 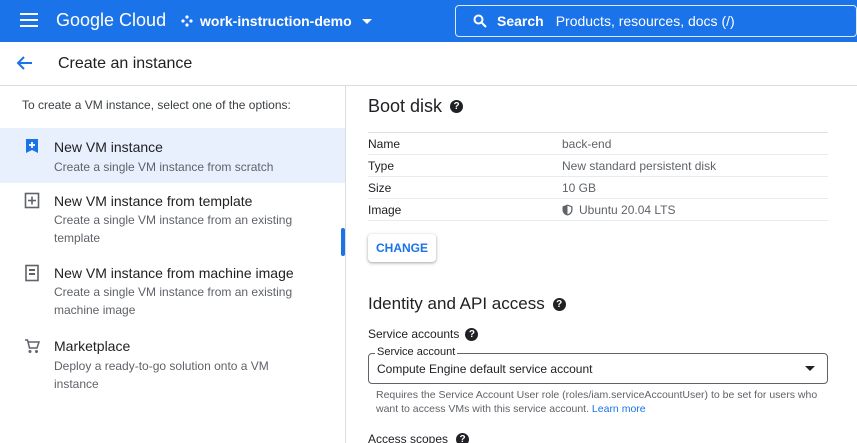 What do you see at coordinates (408, 437) in the screenshot?
I see `field-label: Access scopes` at bounding box center [408, 437].